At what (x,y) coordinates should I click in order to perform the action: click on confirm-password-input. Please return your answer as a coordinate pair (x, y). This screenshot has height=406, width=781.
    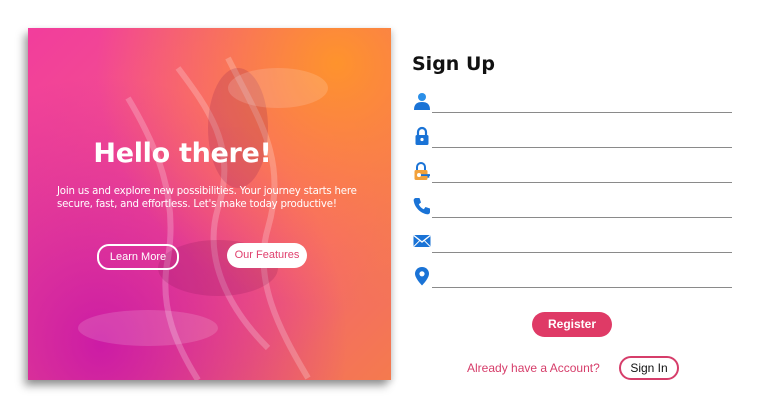
    Looking at the image, I should click on (583, 172).